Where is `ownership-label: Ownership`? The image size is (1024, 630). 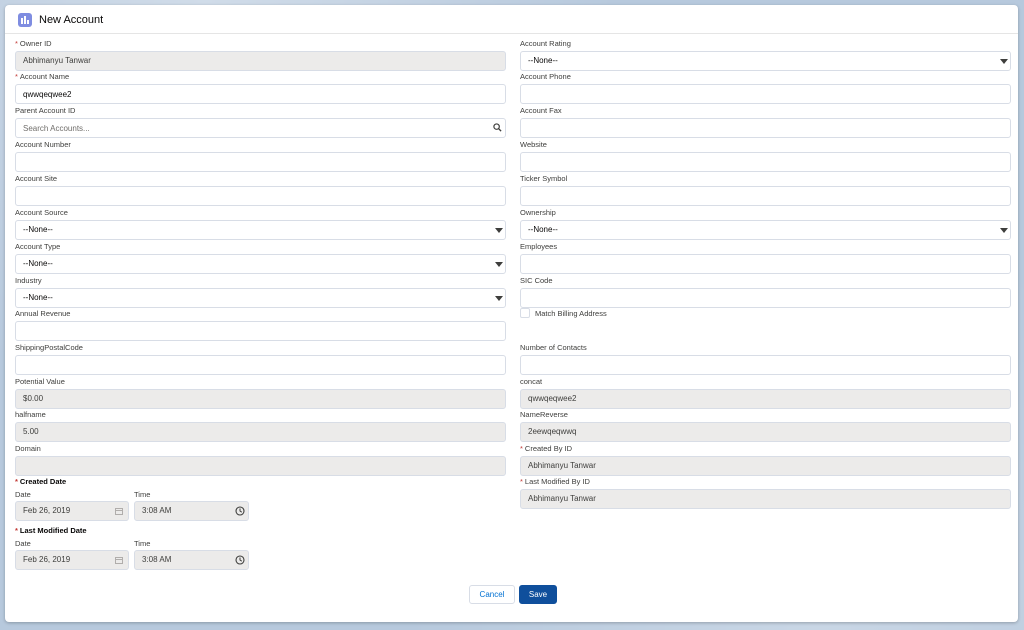 ownership-label: Ownership is located at coordinates (538, 212).